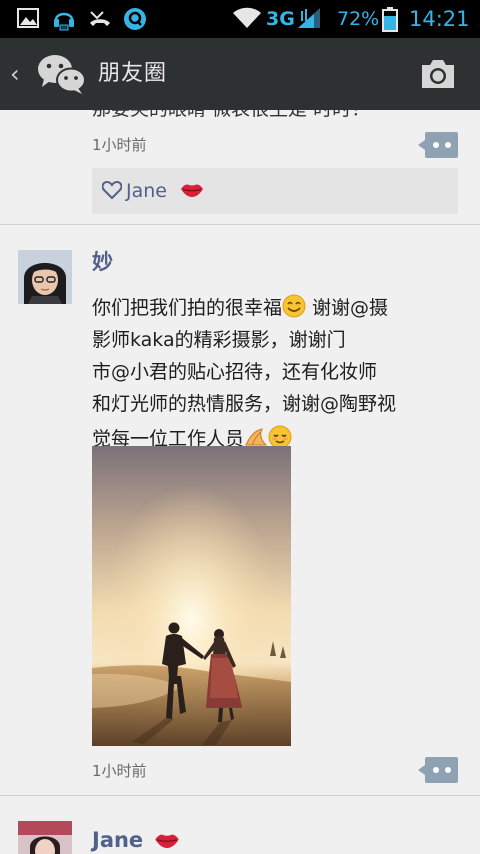 The image size is (480, 854). I want to click on status-bar: 3G 72% 14:21, so click(240, 19).